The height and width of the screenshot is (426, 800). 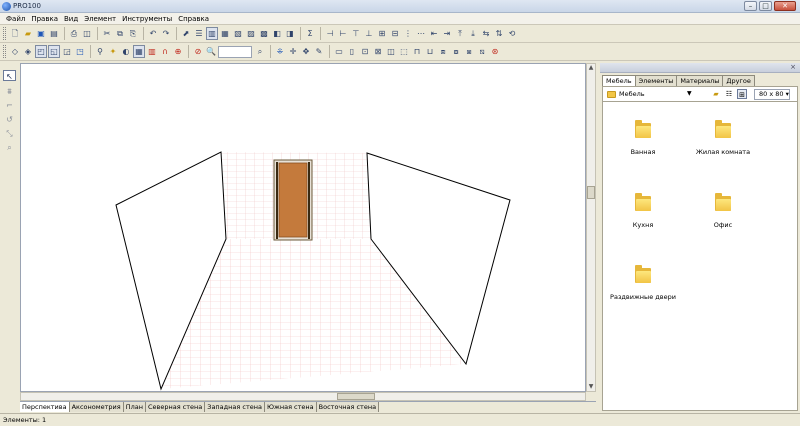 I want to click on tab-south-wall: Южная стена, so click(x=290, y=407).